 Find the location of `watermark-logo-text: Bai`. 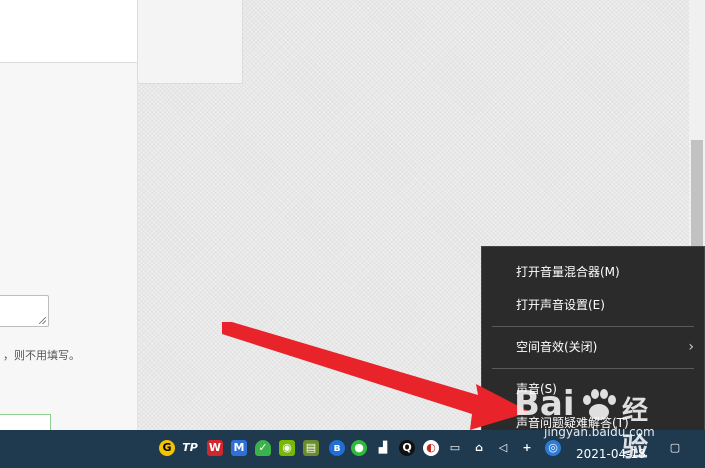

watermark-logo-text: Bai is located at coordinates (544, 404).